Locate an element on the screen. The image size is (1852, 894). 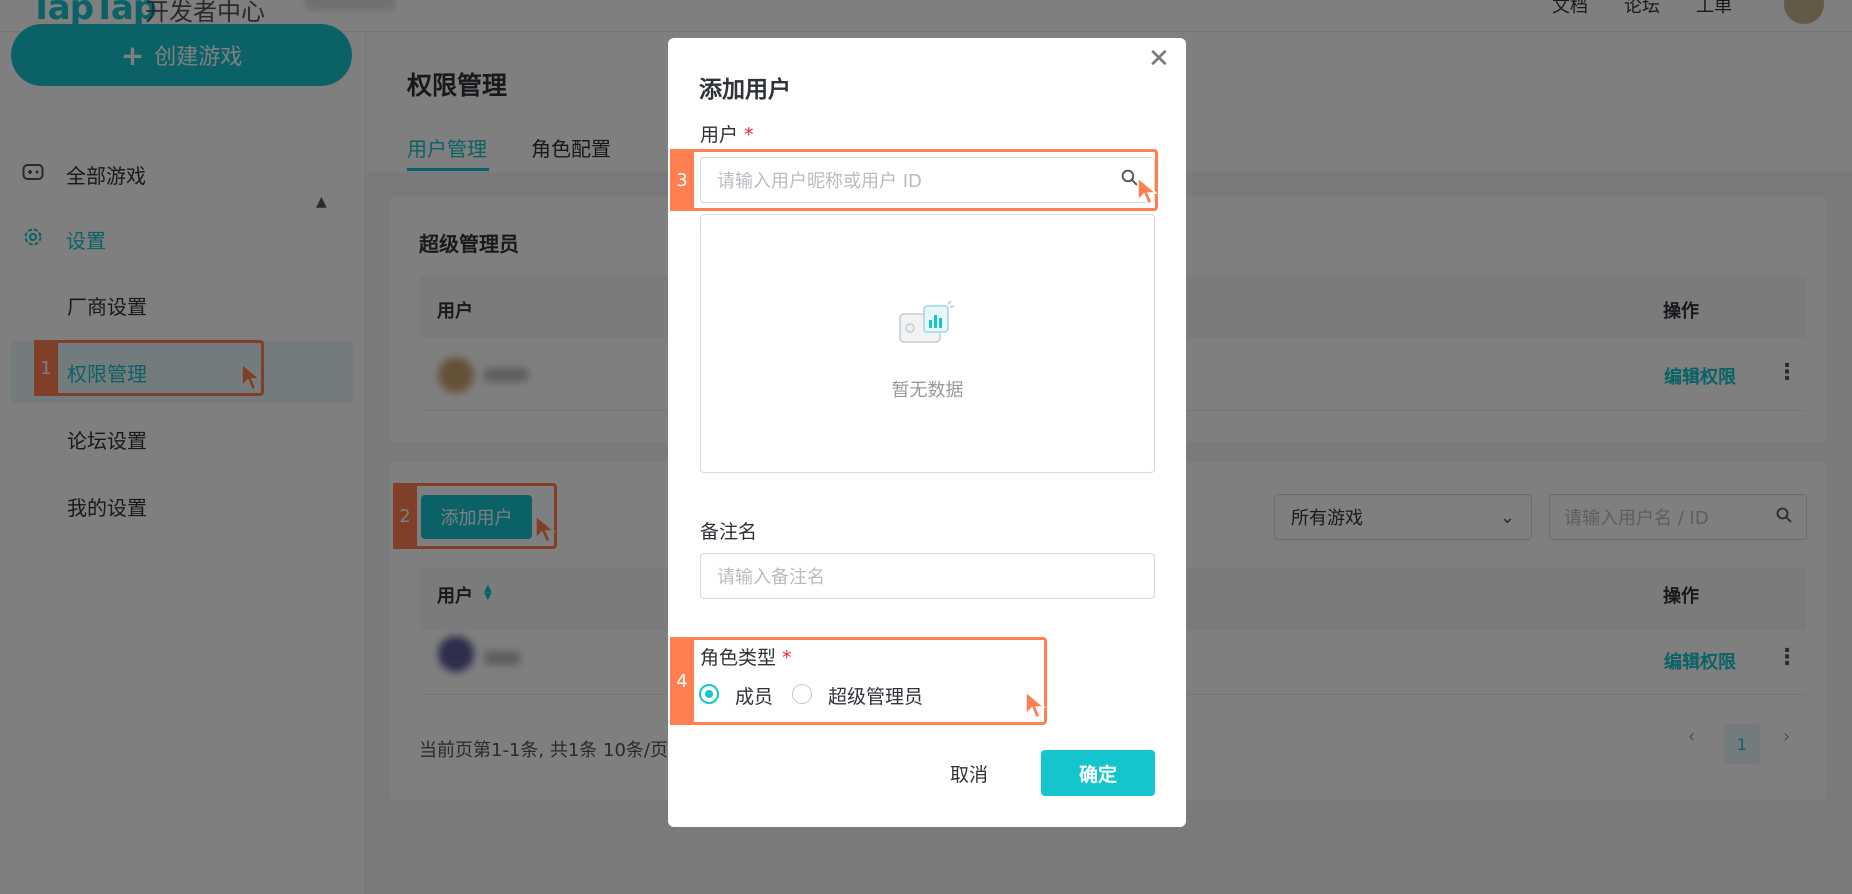
empty-data-text: 暂无数据 is located at coordinates (927, 390).